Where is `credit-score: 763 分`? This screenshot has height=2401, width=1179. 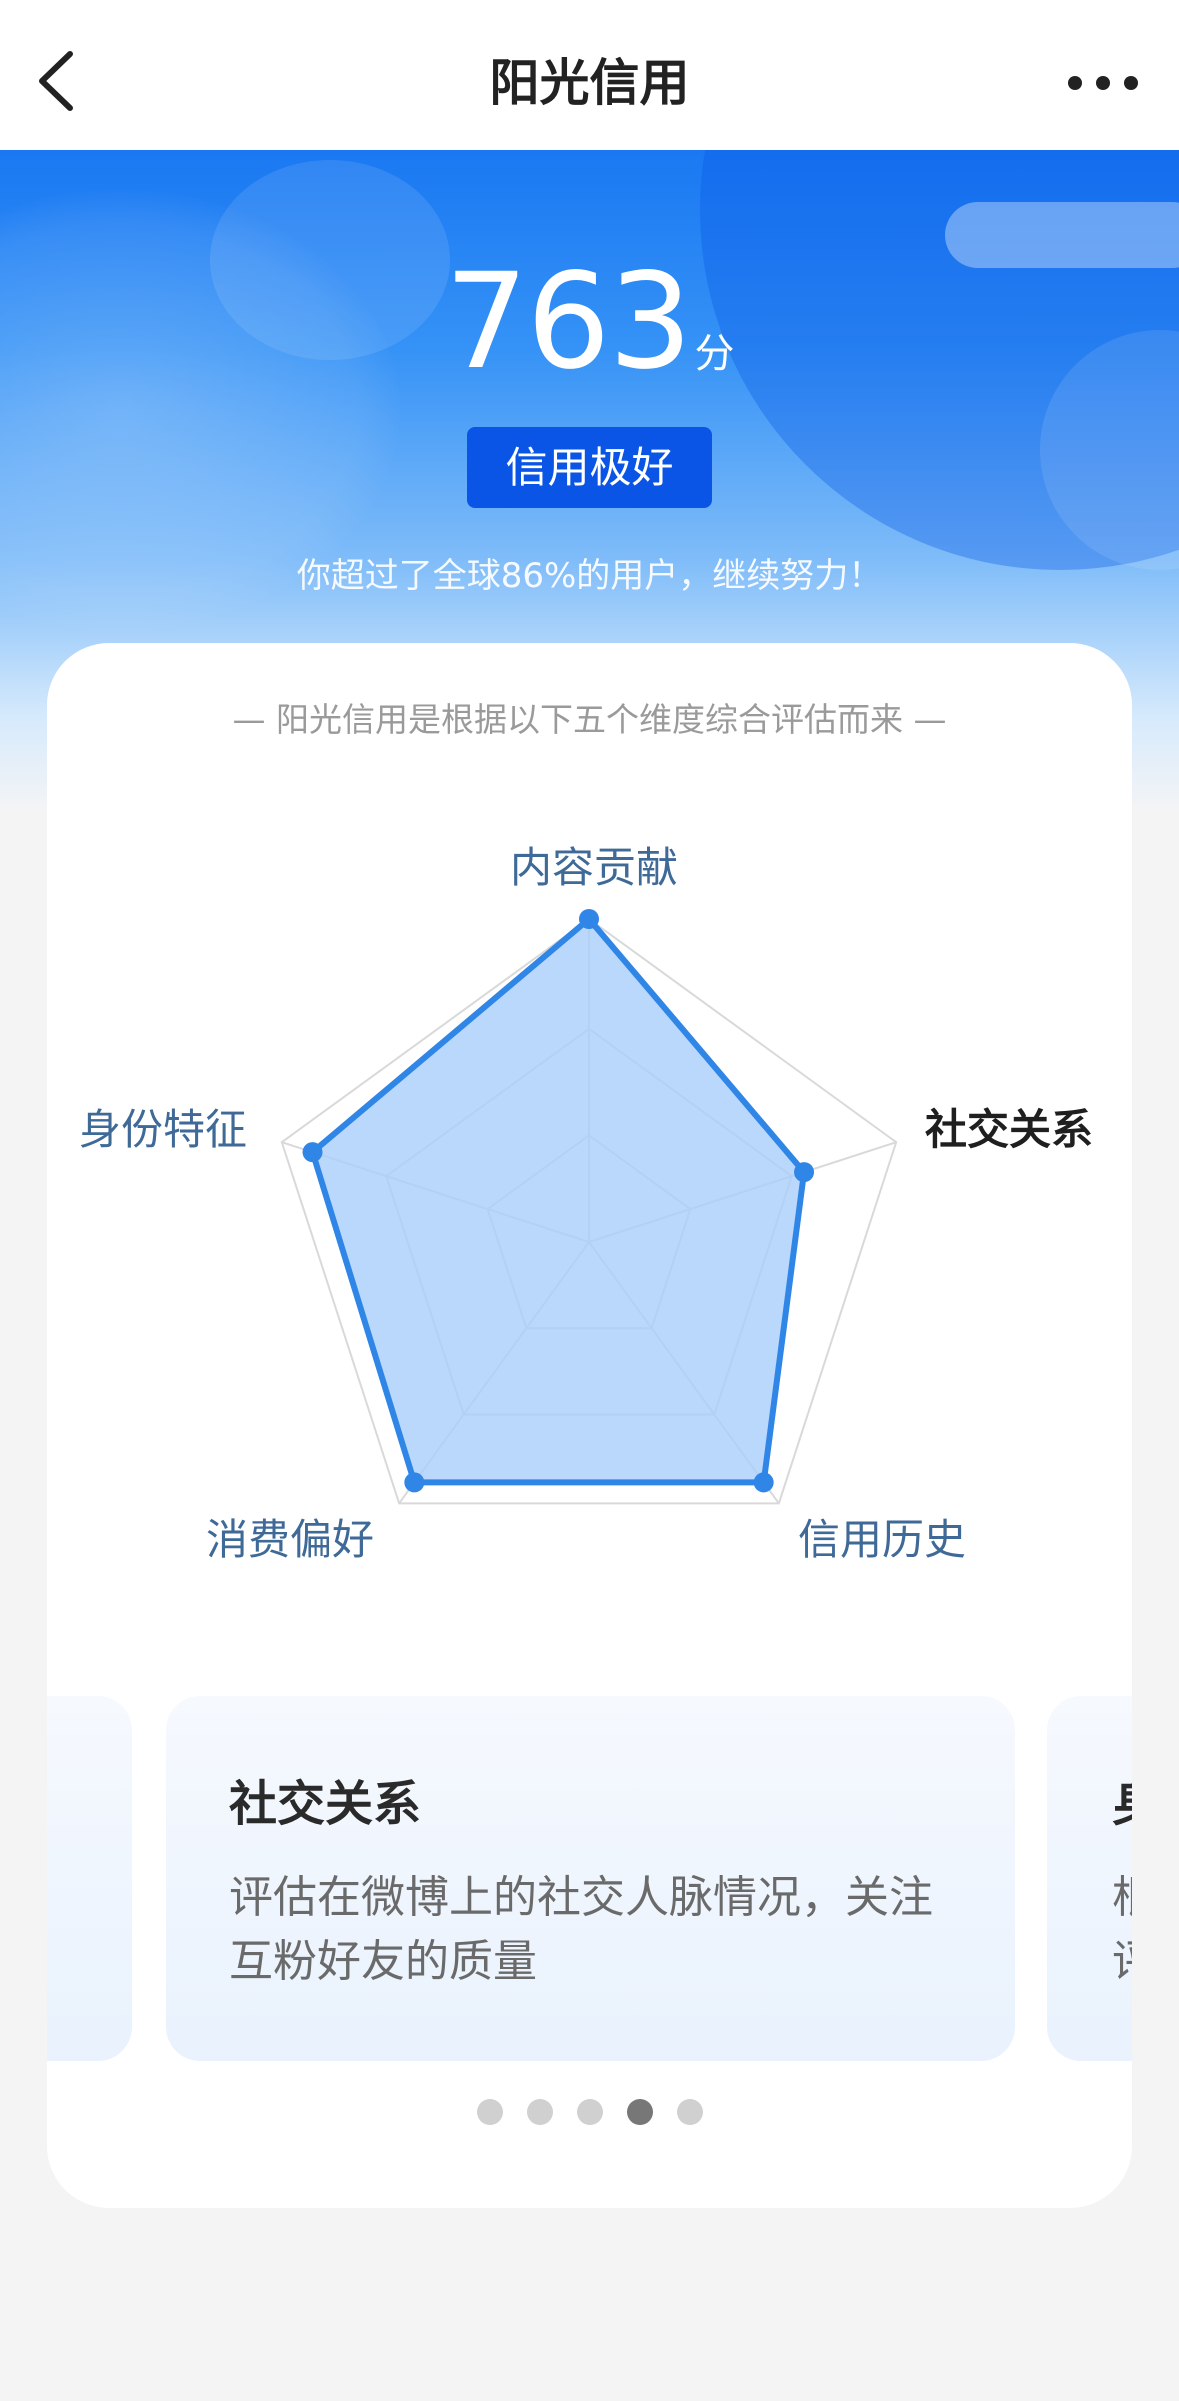 credit-score: 763 分 is located at coordinates (589, 322).